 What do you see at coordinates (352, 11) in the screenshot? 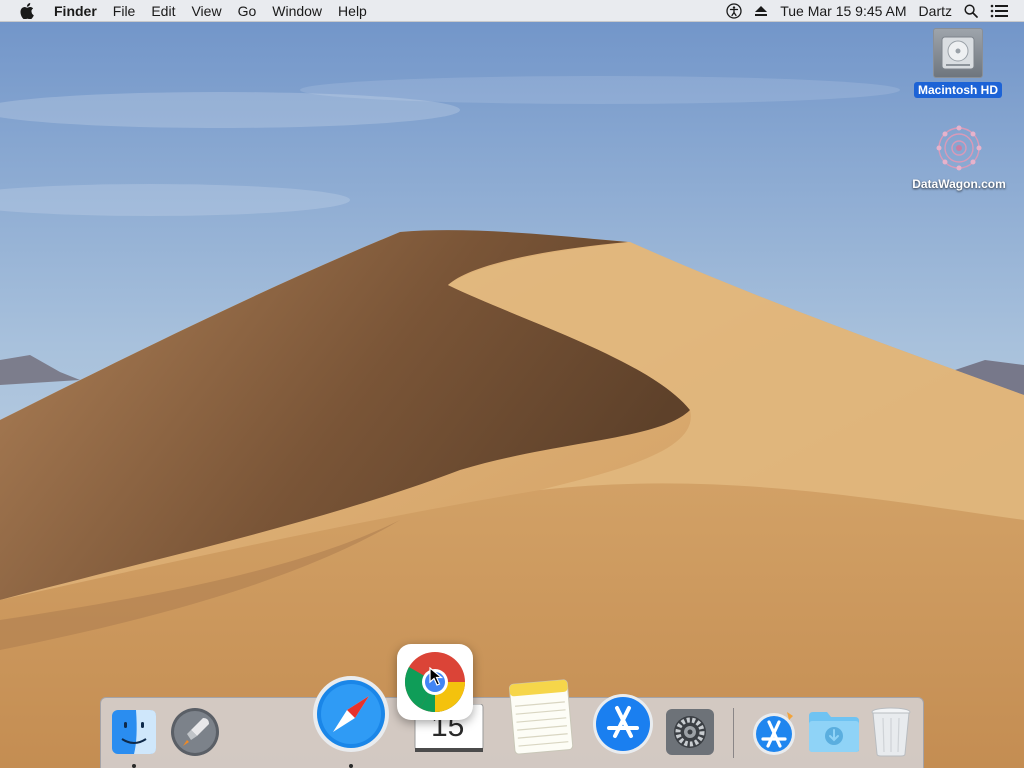
I see `menu-help: Help` at bounding box center [352, 11].